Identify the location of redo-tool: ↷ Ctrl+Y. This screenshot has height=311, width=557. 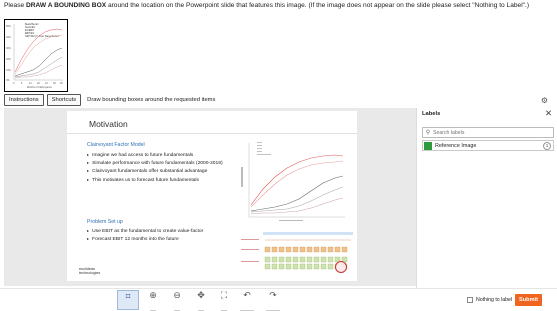
(273, 300).